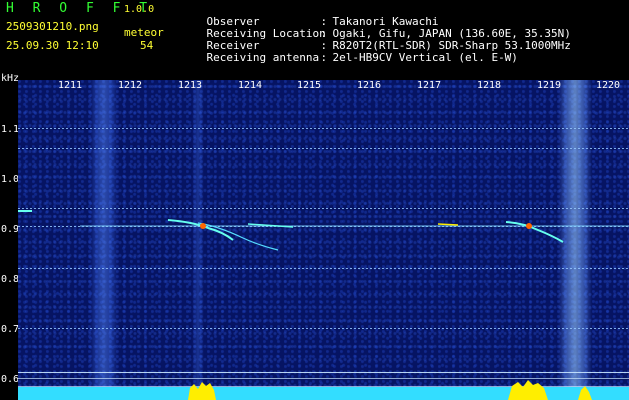  I want to click on y-tick-label: 0.9, so click(10, 229).